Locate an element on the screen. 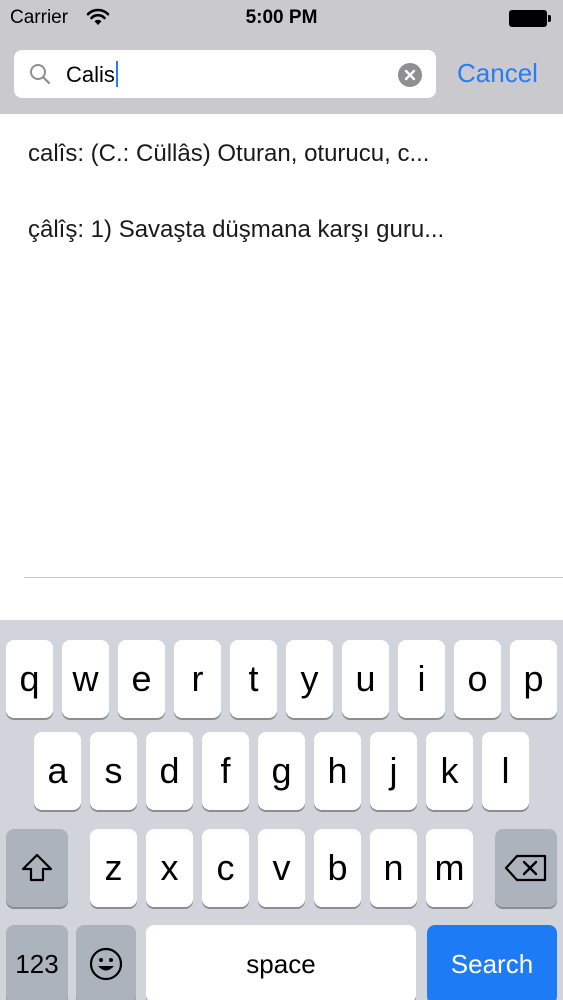 This screenshot has height=1000, width=563. space-key: space is located at coordinates (281, 962).